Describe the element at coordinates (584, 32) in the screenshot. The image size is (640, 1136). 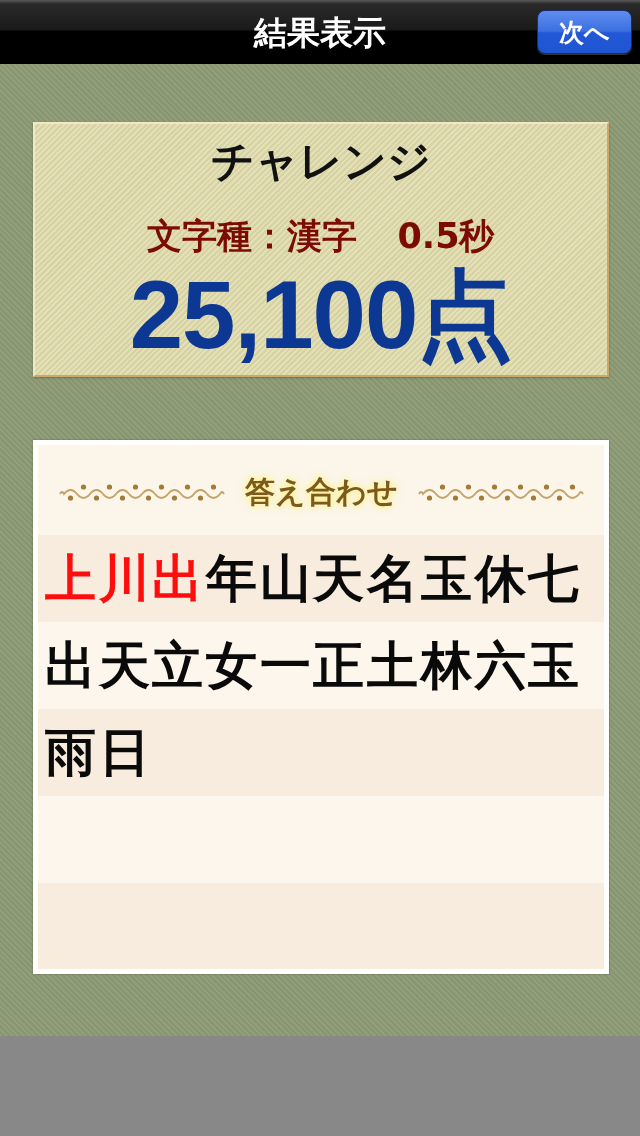
I see `next-button: 次へ` at that location.